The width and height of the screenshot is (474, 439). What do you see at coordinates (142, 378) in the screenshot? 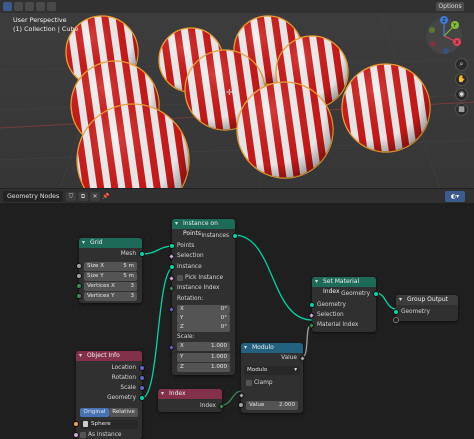
I see `rotation-output-socket` at bounding box center [142, 378].